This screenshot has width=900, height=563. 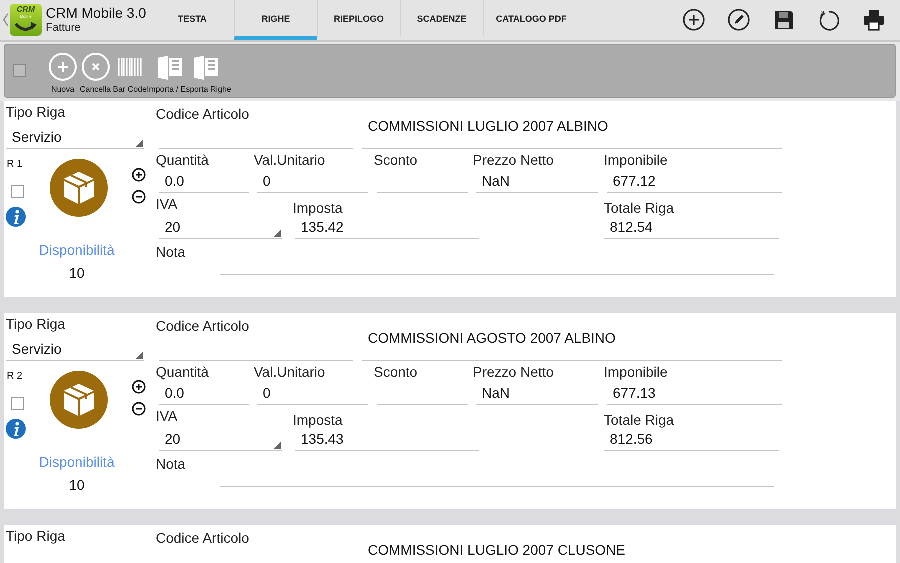 I want to click on save-icon, so click(x=784, y=20).